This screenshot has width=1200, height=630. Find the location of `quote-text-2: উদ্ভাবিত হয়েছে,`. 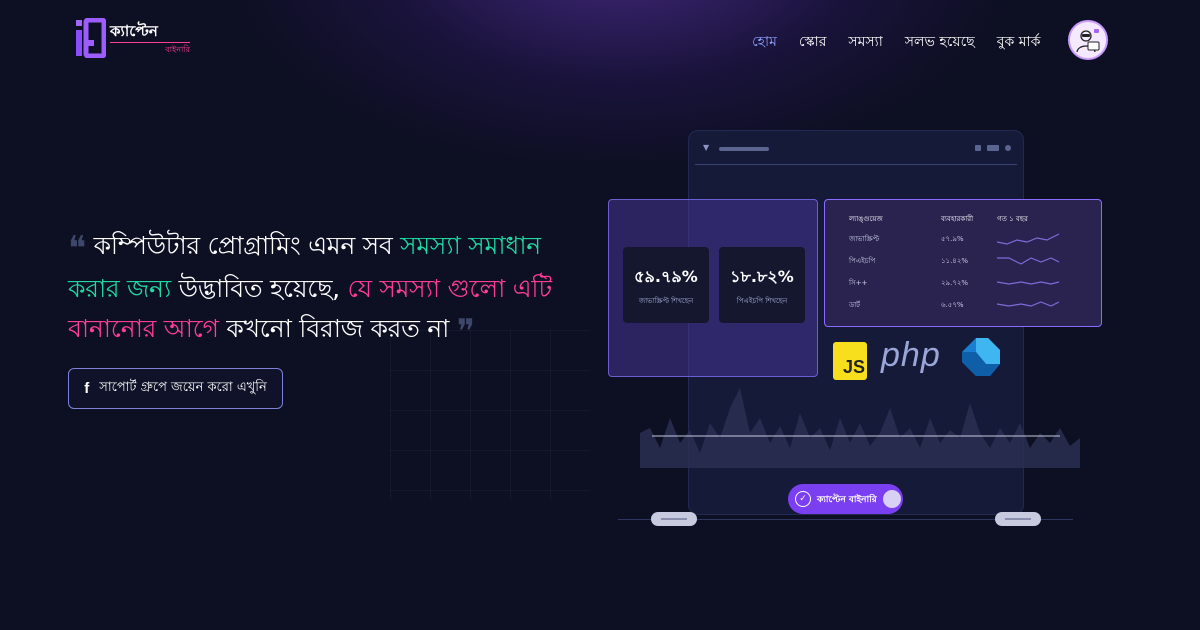

quote-text-2: উদ্ভাবিত হয়েছে, is located at coordinates (259, 288).